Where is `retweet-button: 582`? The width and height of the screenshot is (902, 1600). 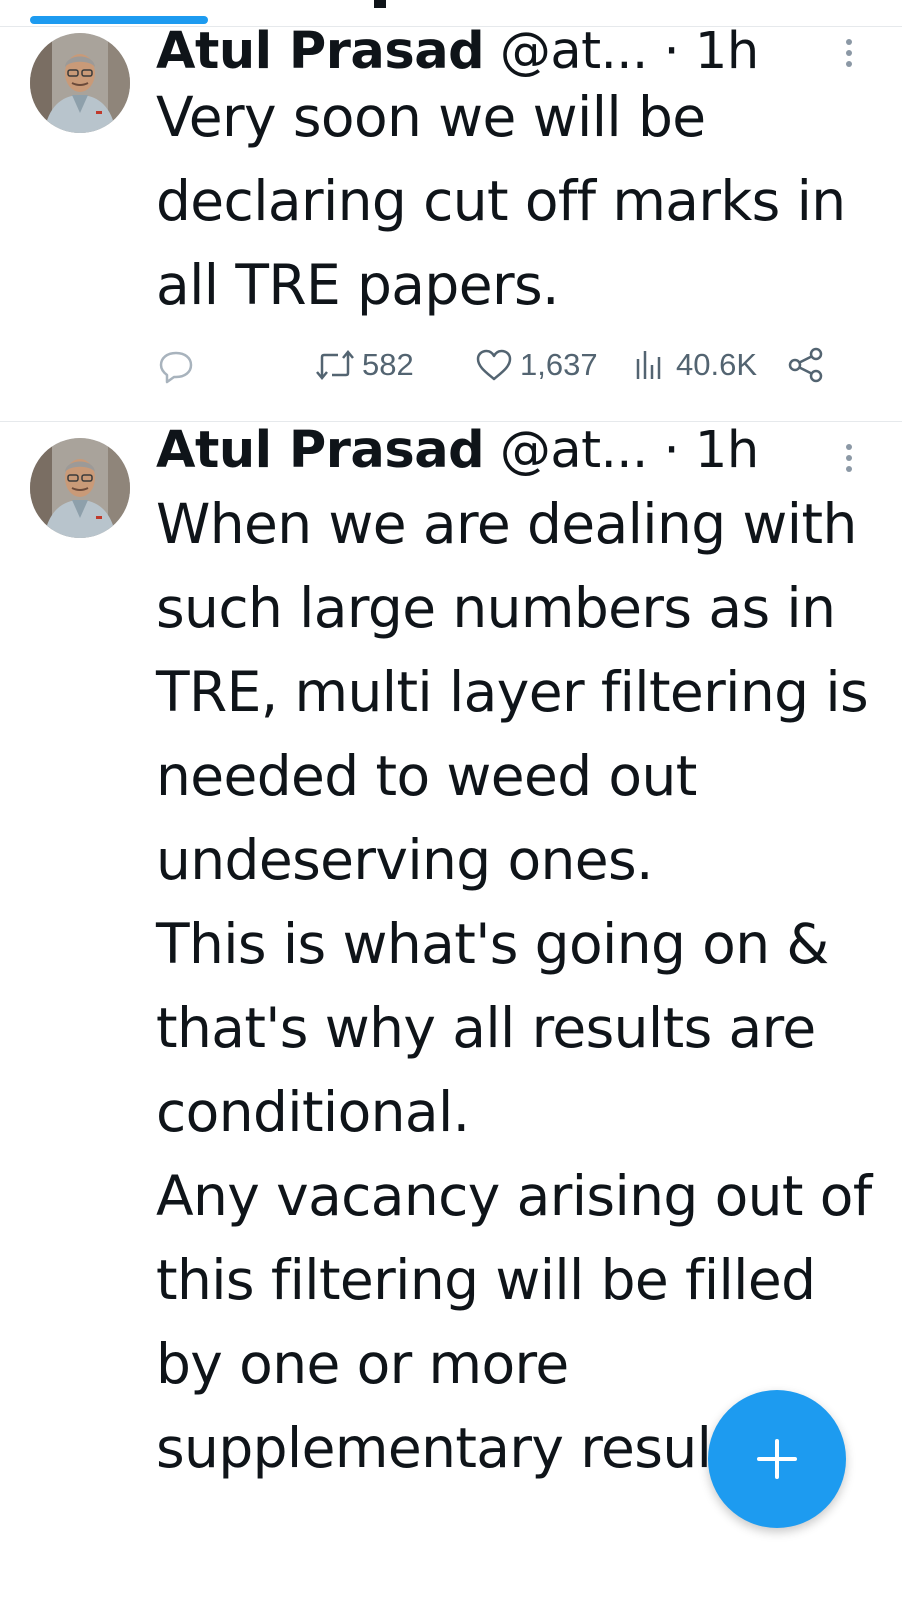 retweet-button: 582 is located at coordinates (364, 365).